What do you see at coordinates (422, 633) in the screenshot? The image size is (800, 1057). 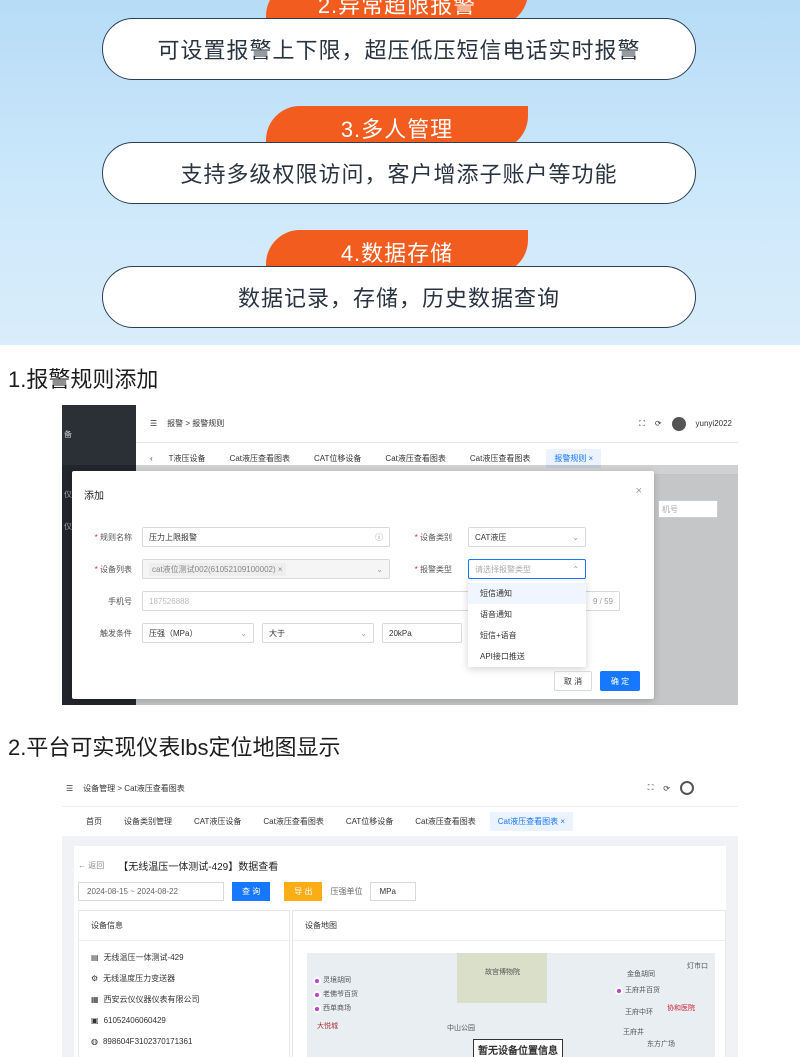 I see `trigger-value-input: 20kPa` at bounding box center [422, 633].